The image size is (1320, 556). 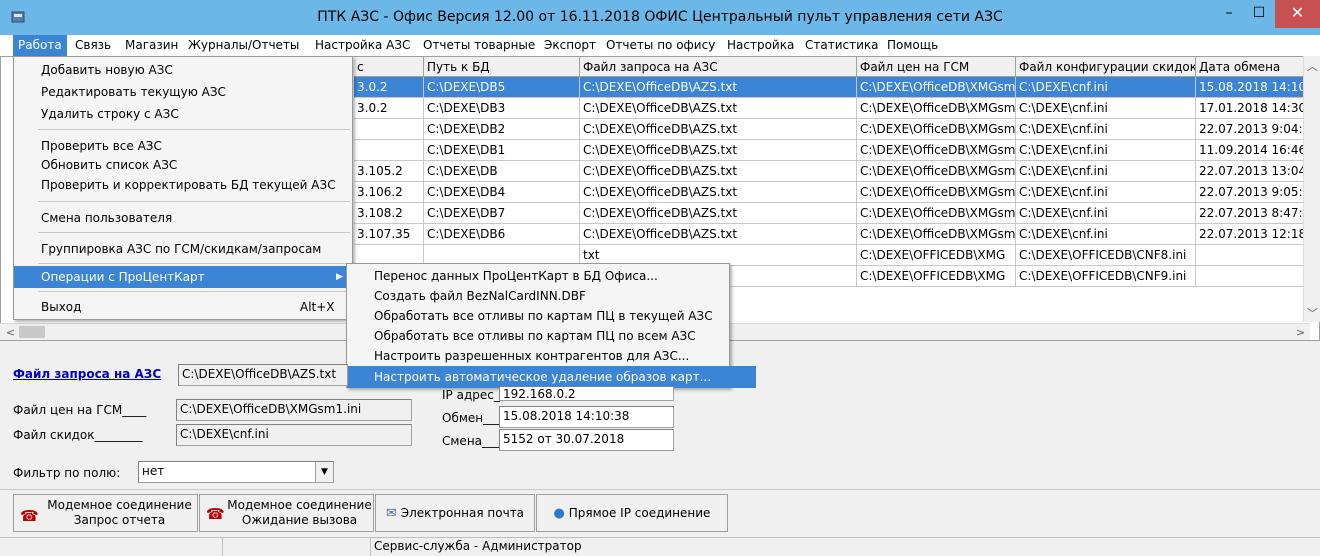 What do you see at coordinates (1229, 14) in the screenshot?
I see `minimize-button: –` at bounding box center [1229, 14].